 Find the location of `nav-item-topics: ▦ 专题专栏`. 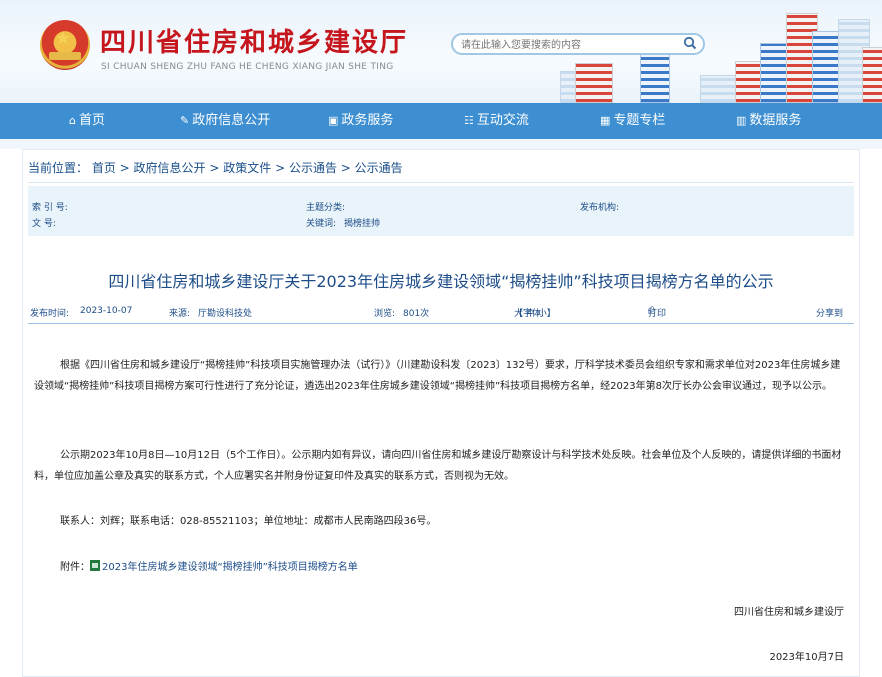

nav-item-topics: ▦ 专题专栏 is located at coordinates (632, 121).